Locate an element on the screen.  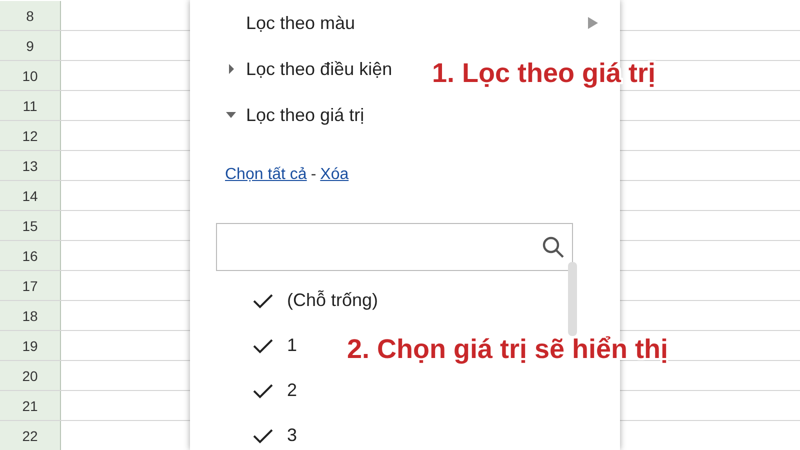
row-header: 17 is located at coordinates (30, 285).